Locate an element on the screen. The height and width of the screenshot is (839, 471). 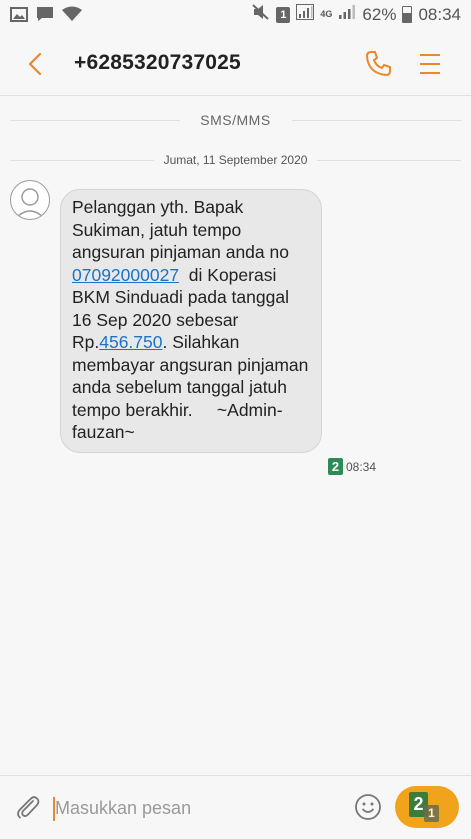
account-number-link: 07092000027 is located at coordinates (125, 275).